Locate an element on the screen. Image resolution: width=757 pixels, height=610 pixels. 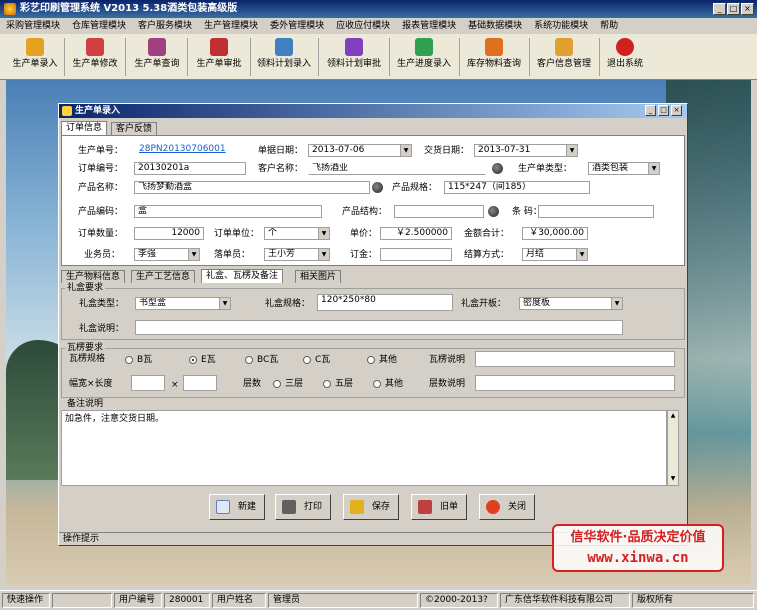
layers-other-radio is located at coordinates (377, 384).